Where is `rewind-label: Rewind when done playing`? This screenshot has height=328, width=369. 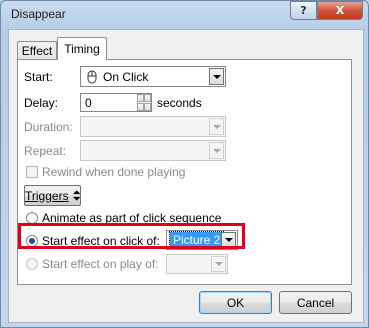
rewind-label: Rewind when done playing is located at coordinates (114, 172).